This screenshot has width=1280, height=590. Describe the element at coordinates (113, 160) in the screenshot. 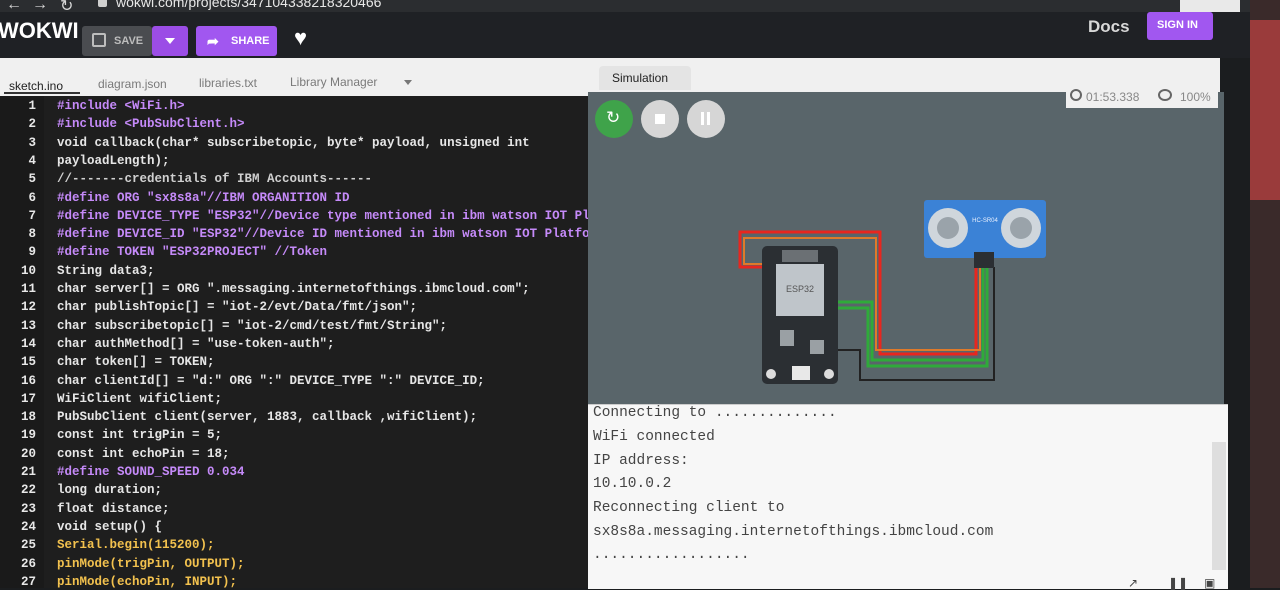

I see `code-text: payloadLength);` at that location.